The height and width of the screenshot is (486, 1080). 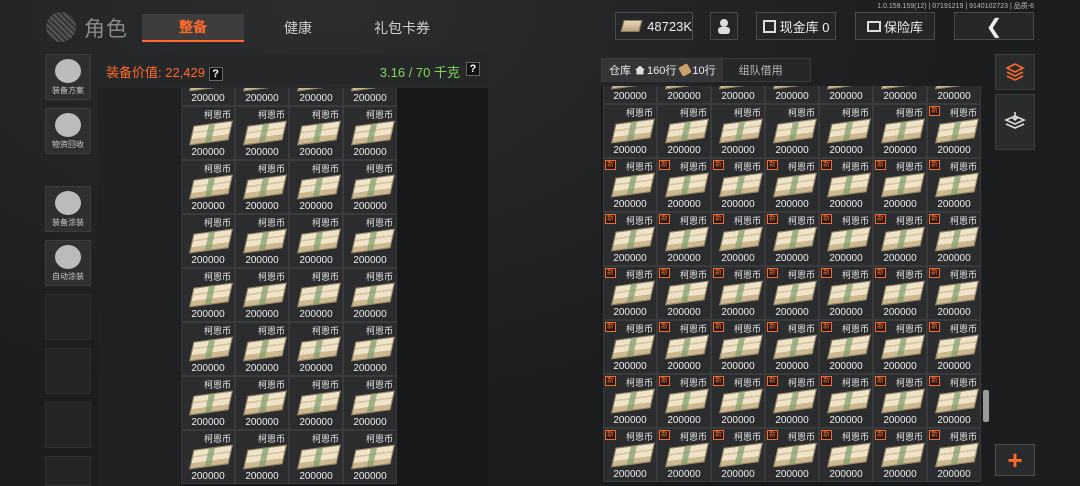 What do you see at coordinates (1015, 460) in the screenshot?
I see `add-row-button: +` at bounding box center [1015, 460].